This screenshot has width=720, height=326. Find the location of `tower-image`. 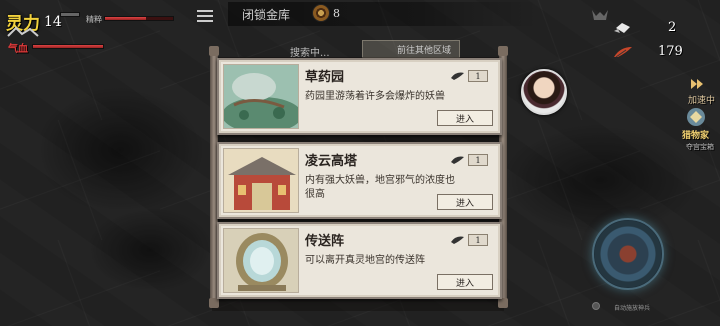

tower-image is located at coordinates (261, 180).